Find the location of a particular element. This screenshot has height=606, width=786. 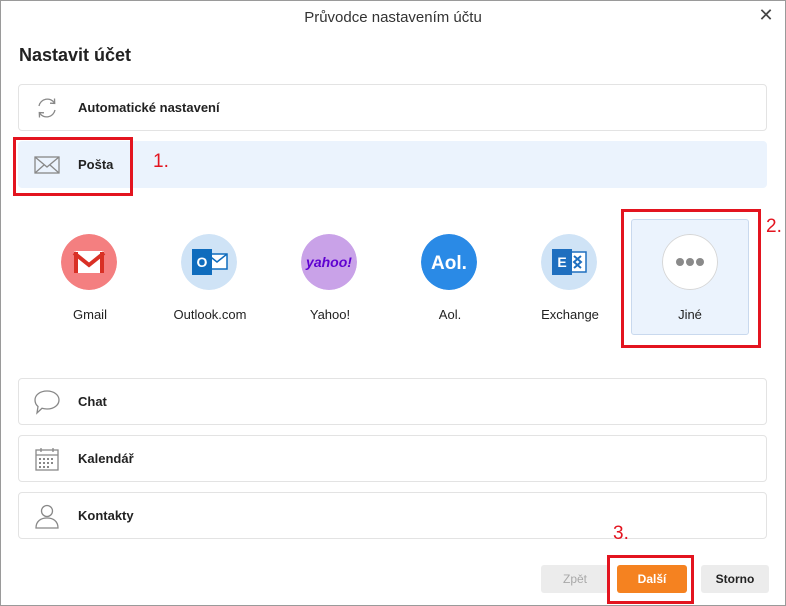

row-calendar-label: Kalendář is located at coordinates (106, 458).